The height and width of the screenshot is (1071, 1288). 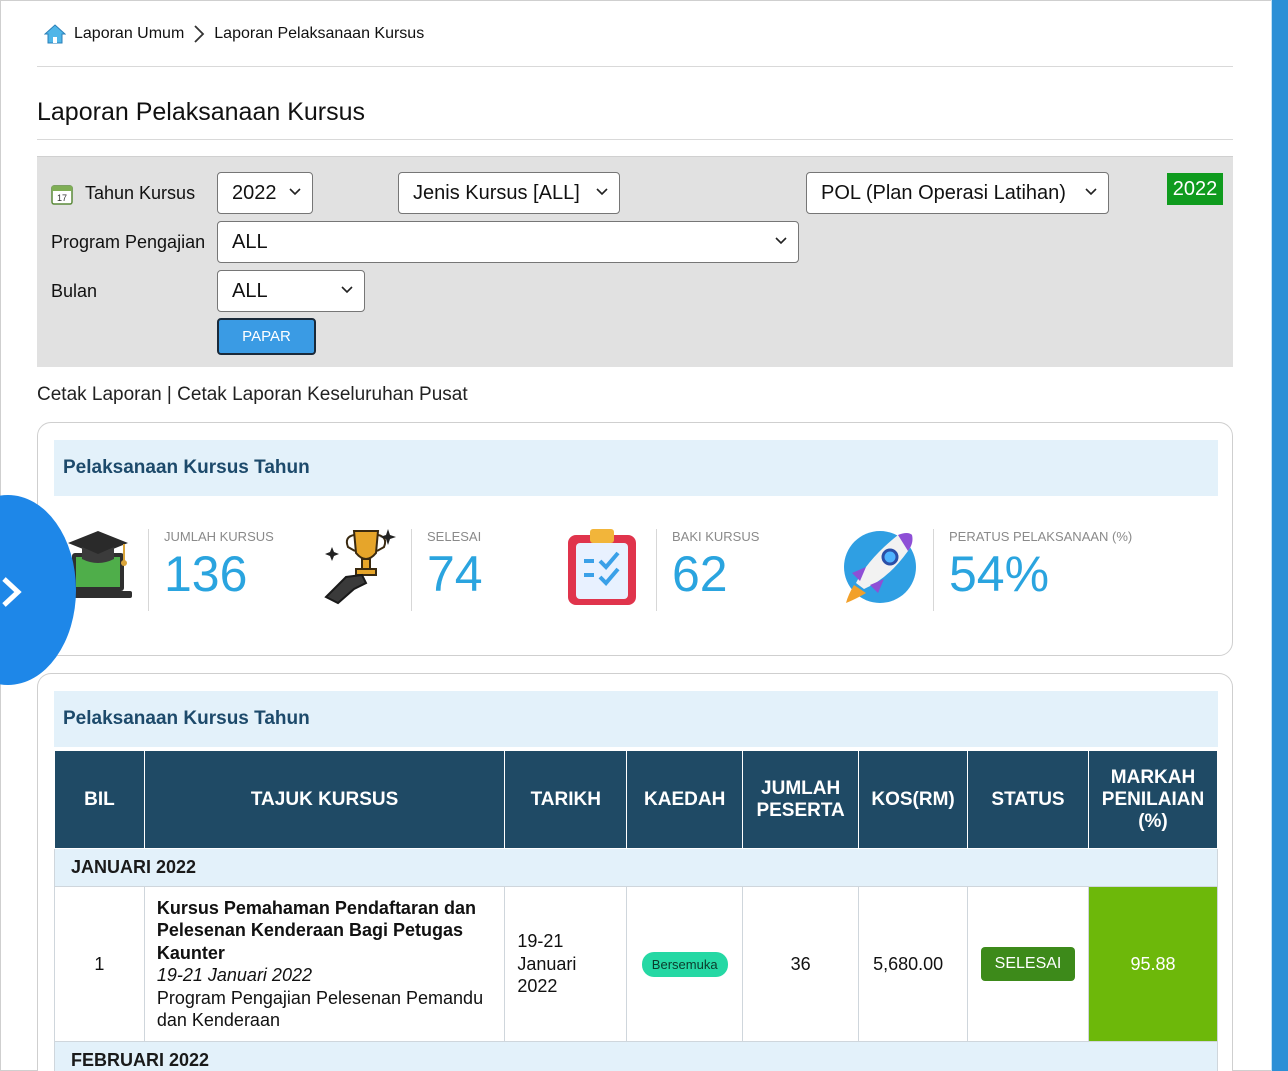 What do you see at coordinates (716, 536) in the screenshot?
I see `stat-label: BAKI KURSUS` at bounding box center [716, 536].